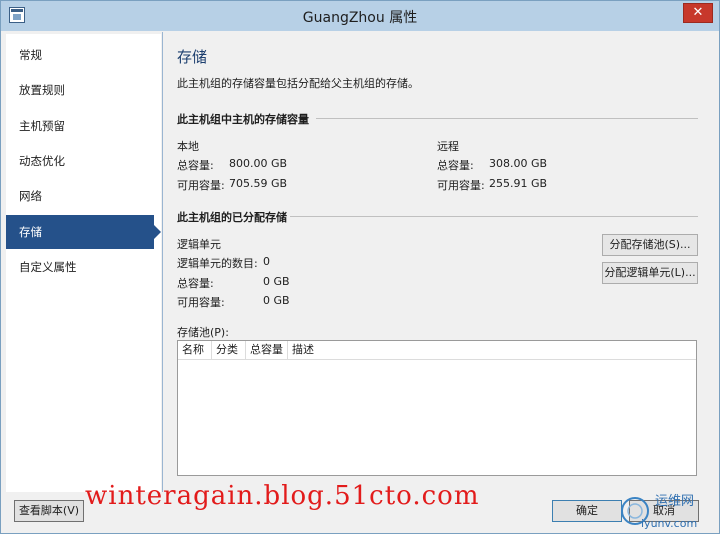 This screenshot has height=534, width=720. I want to click on remote-total-value: 308.00 GB, so click(518, 163).